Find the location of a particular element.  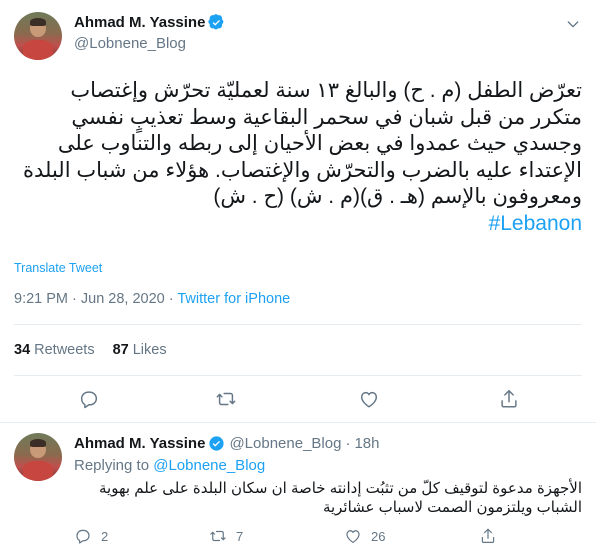

engagement-stats: 34 Retweets 87 Likes is located at coordinates (90, 350).